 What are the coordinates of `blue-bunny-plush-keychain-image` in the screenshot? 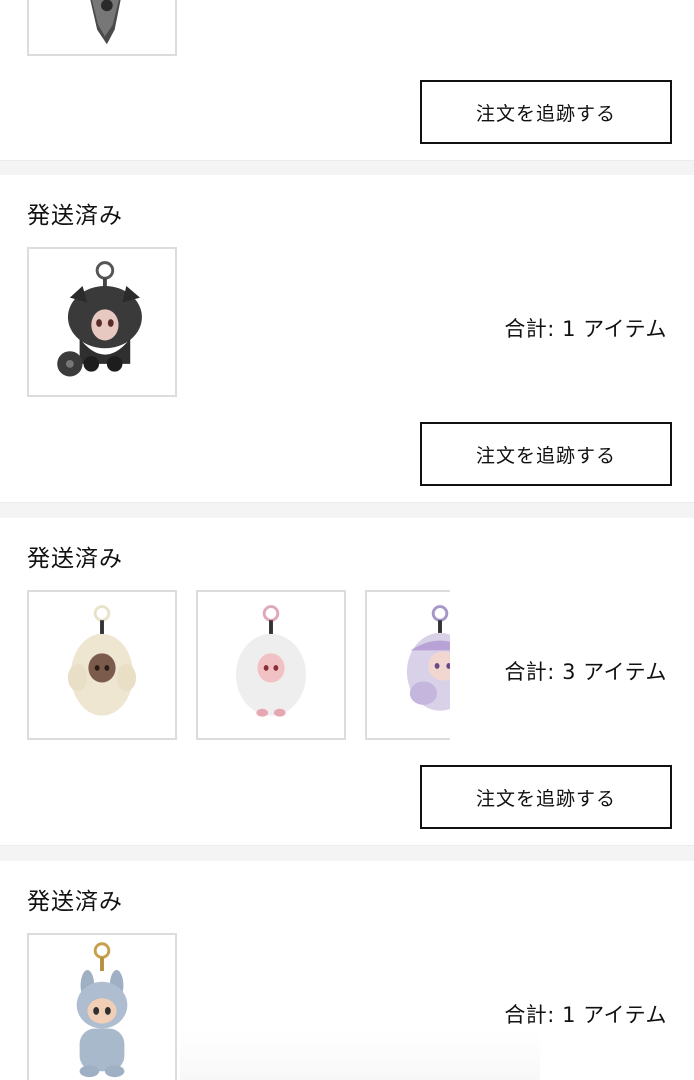 It's located at (102, 1010).